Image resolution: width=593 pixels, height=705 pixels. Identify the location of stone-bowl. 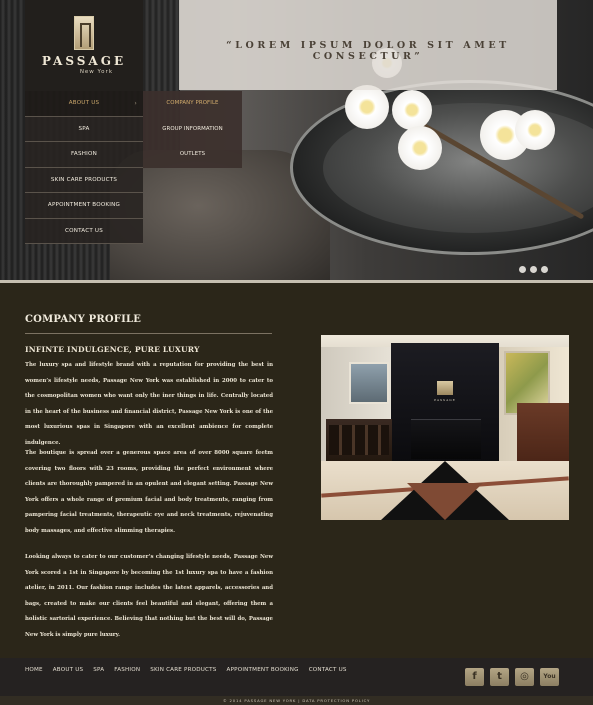
(441, 167).